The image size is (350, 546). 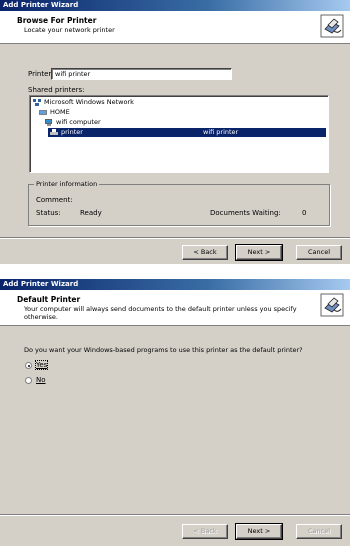 I want to click on no-radio, so click(x=28, y=380).